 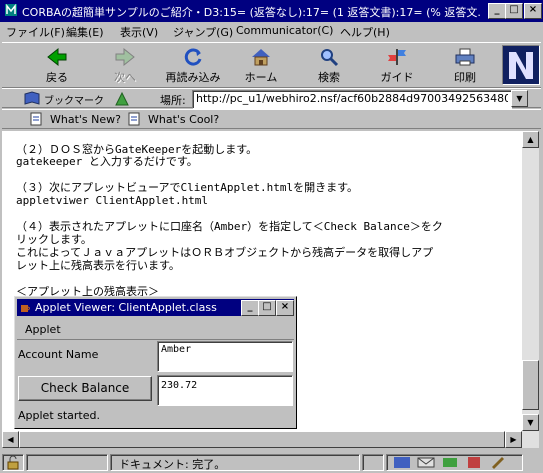 I want to click on menu-edit: 編集(E), so click(x=85, y=32).